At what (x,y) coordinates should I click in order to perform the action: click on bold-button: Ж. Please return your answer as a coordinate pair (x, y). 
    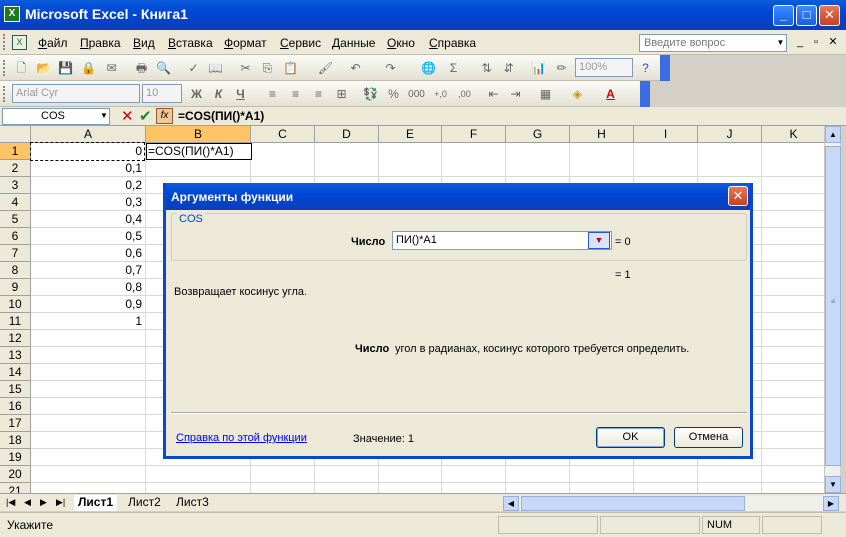
    Looking at the image, I should click on (196, 94).